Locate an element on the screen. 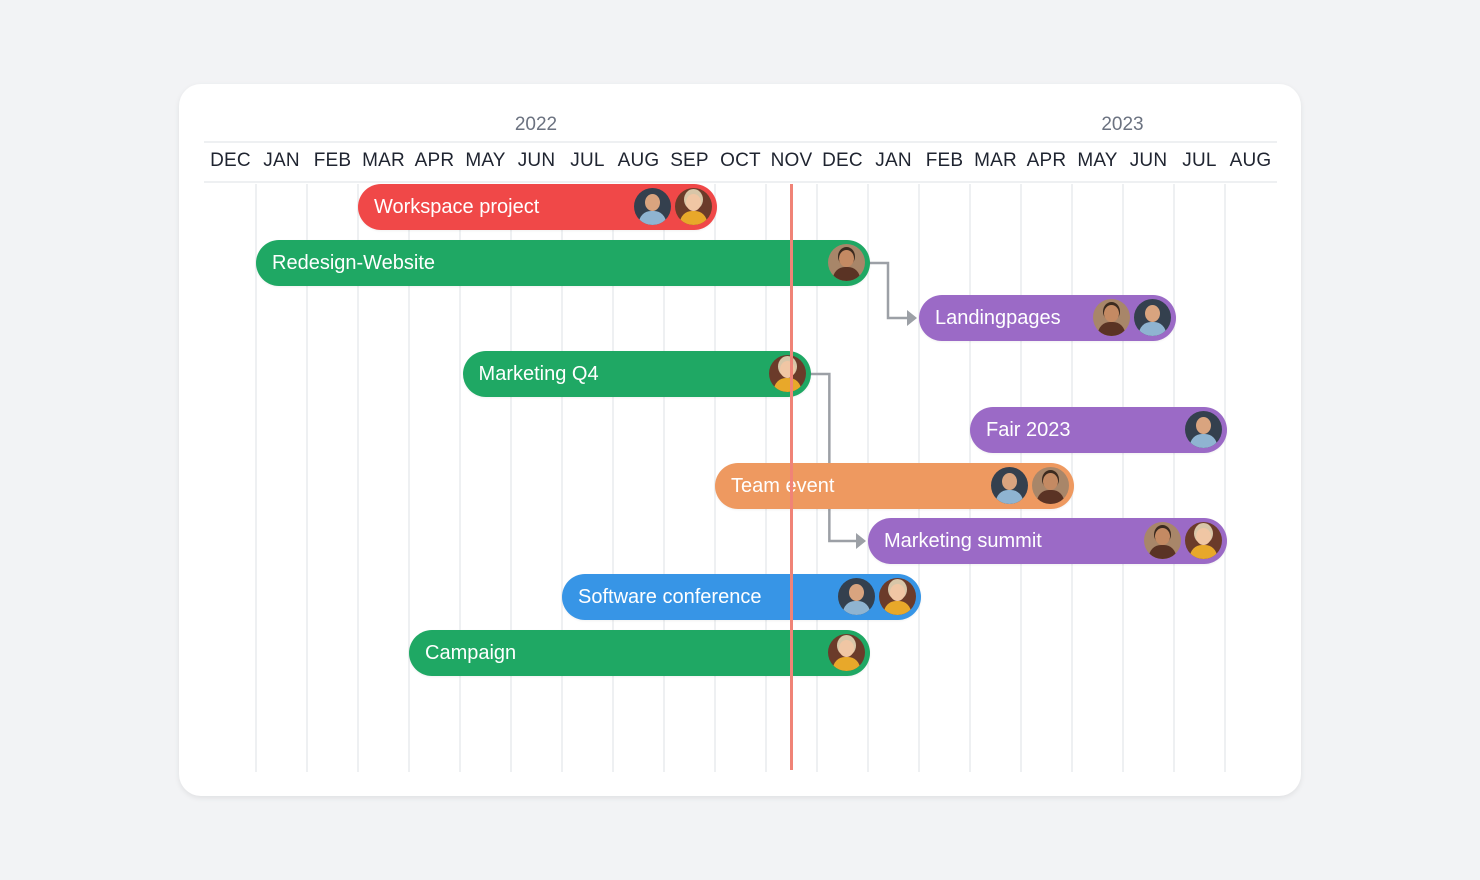  month-label: SEP is located at coordinates (689, 160).